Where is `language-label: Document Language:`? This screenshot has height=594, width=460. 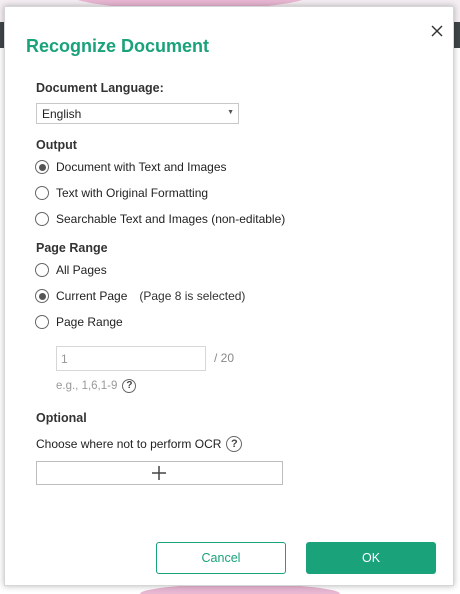
language-label: Document Language: is located at coordinates (100, 88).